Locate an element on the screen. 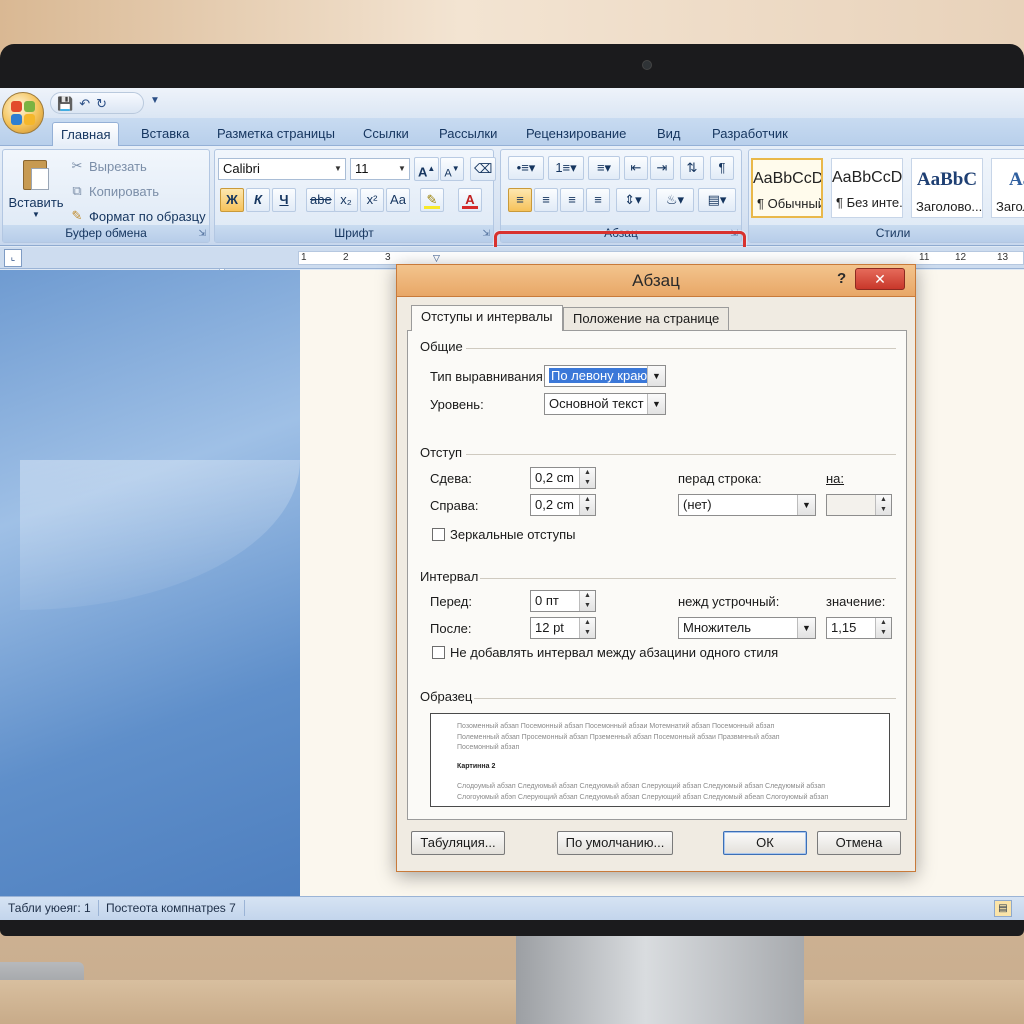  tab-review: Рецензирование is located at coordinates (576, 134).